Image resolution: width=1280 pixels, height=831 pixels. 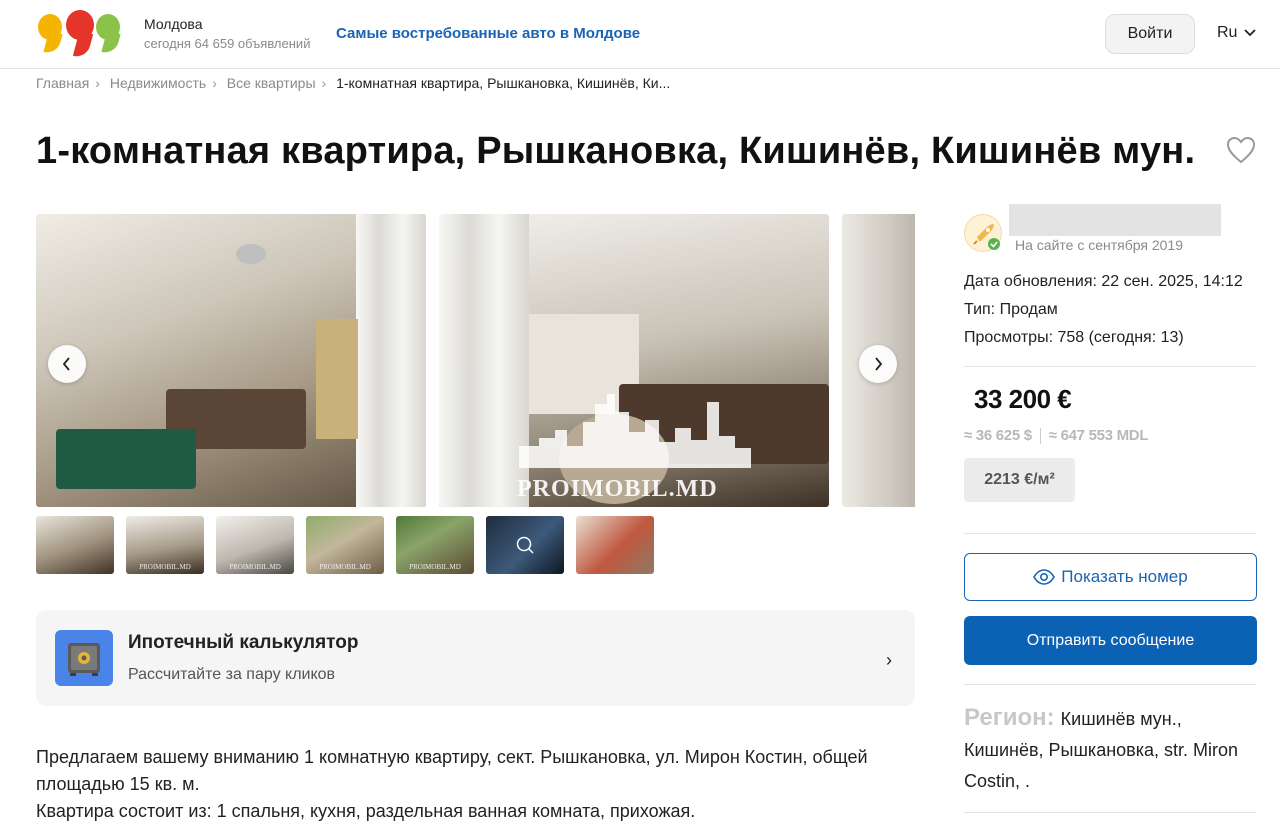 I want to click on rocket-icon, so click(x=986, y=237).